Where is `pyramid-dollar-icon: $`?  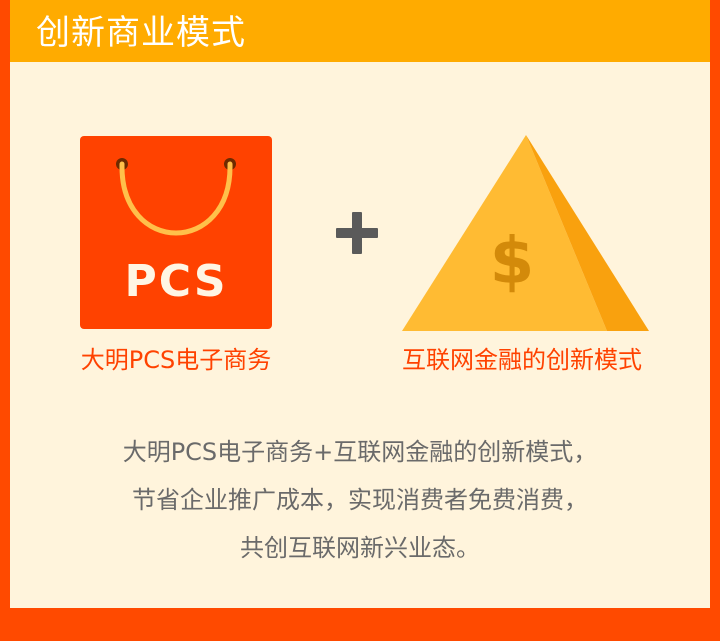 pyramid-dollar-icon: $ is located at coordinates (525, 233).